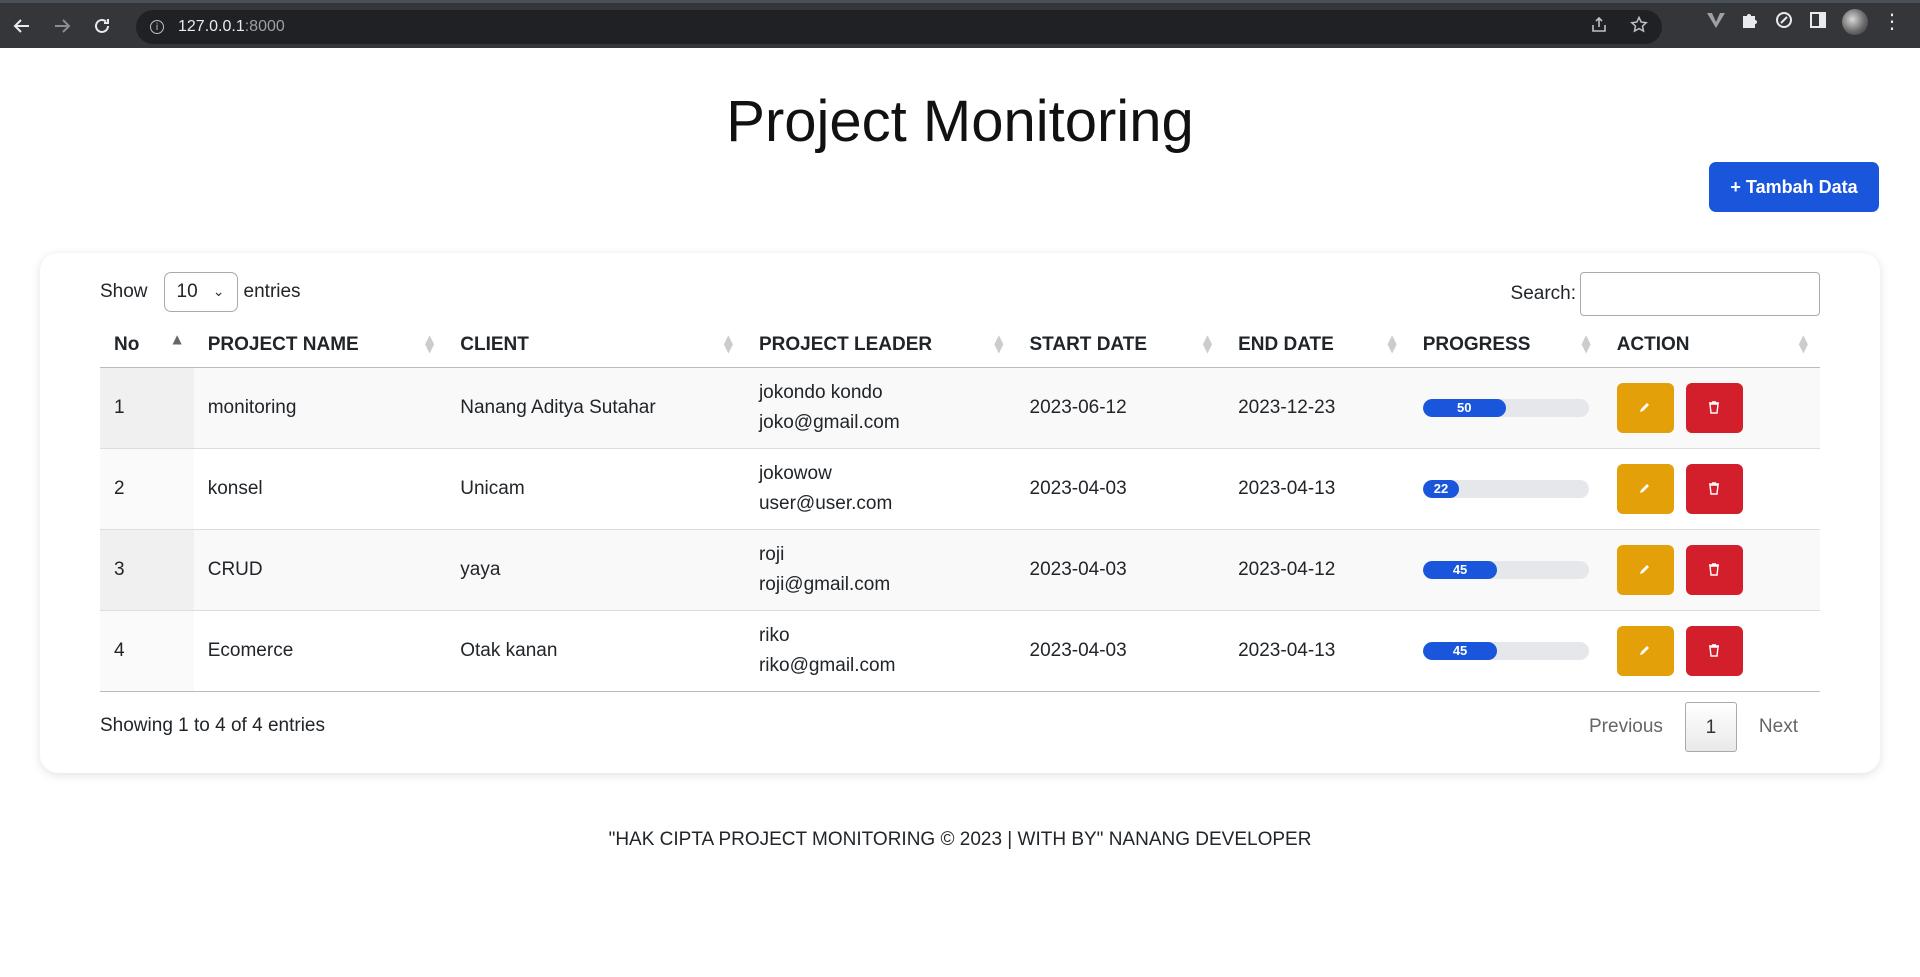  What do you see at coordinates (595, 345) in the screenshot?
I see `column-header-client: CLIENT ▲ ▼` at bounding box center [595, 345].